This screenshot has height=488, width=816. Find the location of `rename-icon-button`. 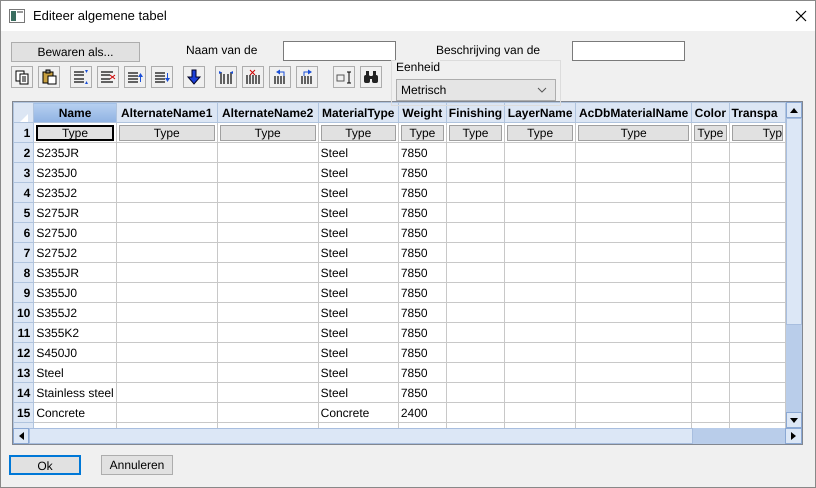

rename-icon-button is located at coordinates (344, 77).